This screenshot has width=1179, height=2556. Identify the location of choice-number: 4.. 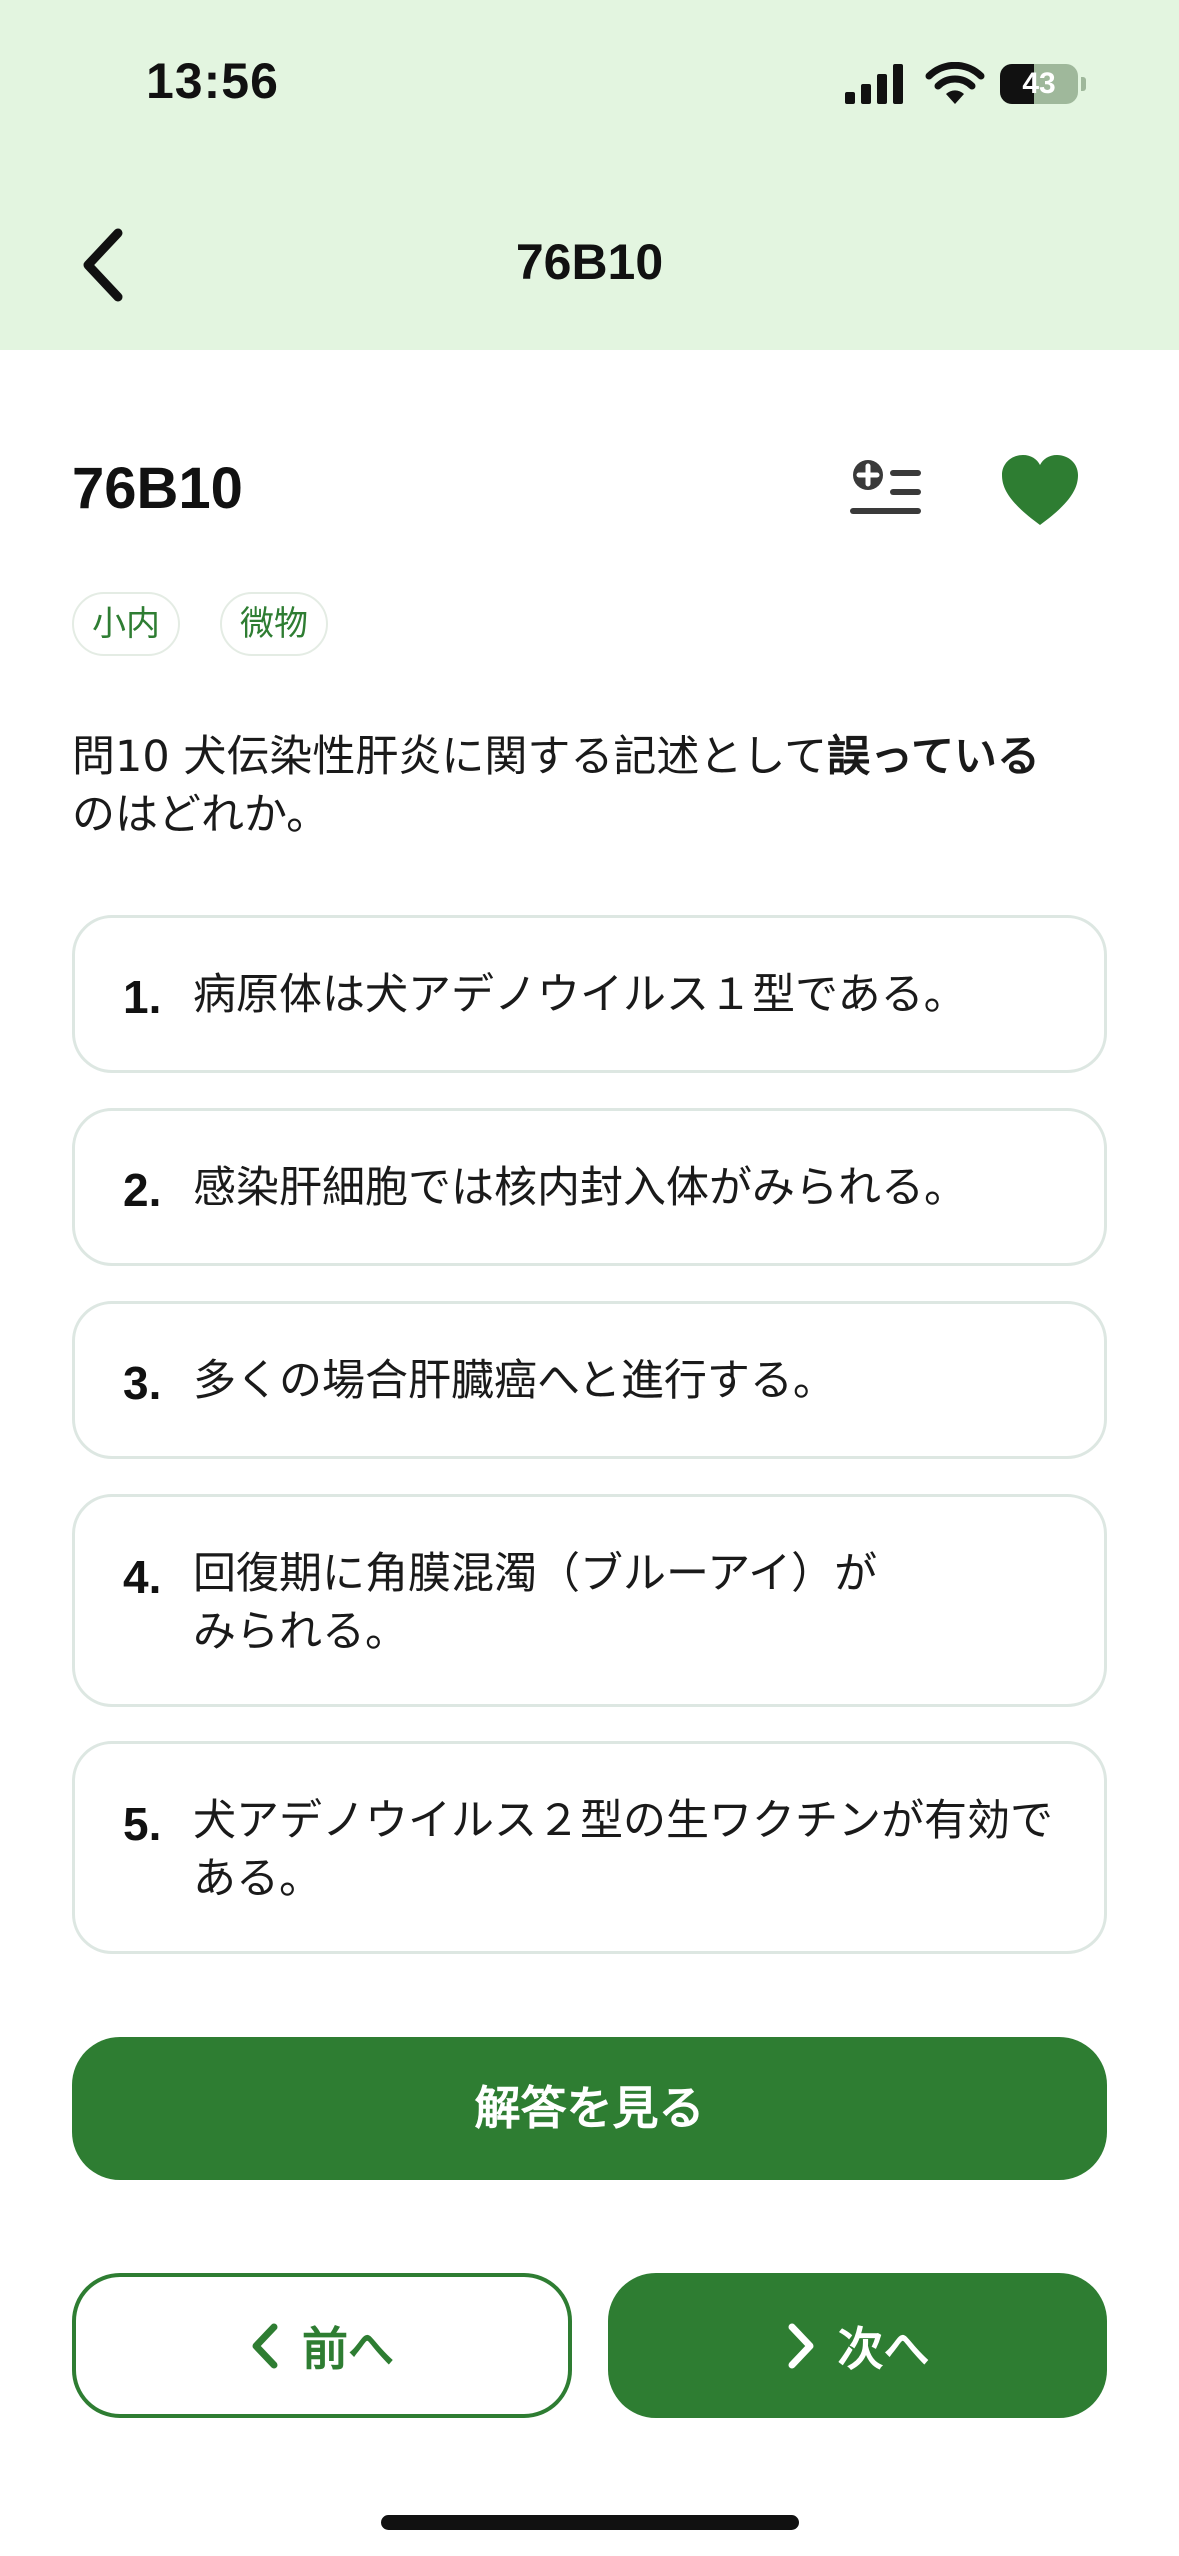
(142, 1577).